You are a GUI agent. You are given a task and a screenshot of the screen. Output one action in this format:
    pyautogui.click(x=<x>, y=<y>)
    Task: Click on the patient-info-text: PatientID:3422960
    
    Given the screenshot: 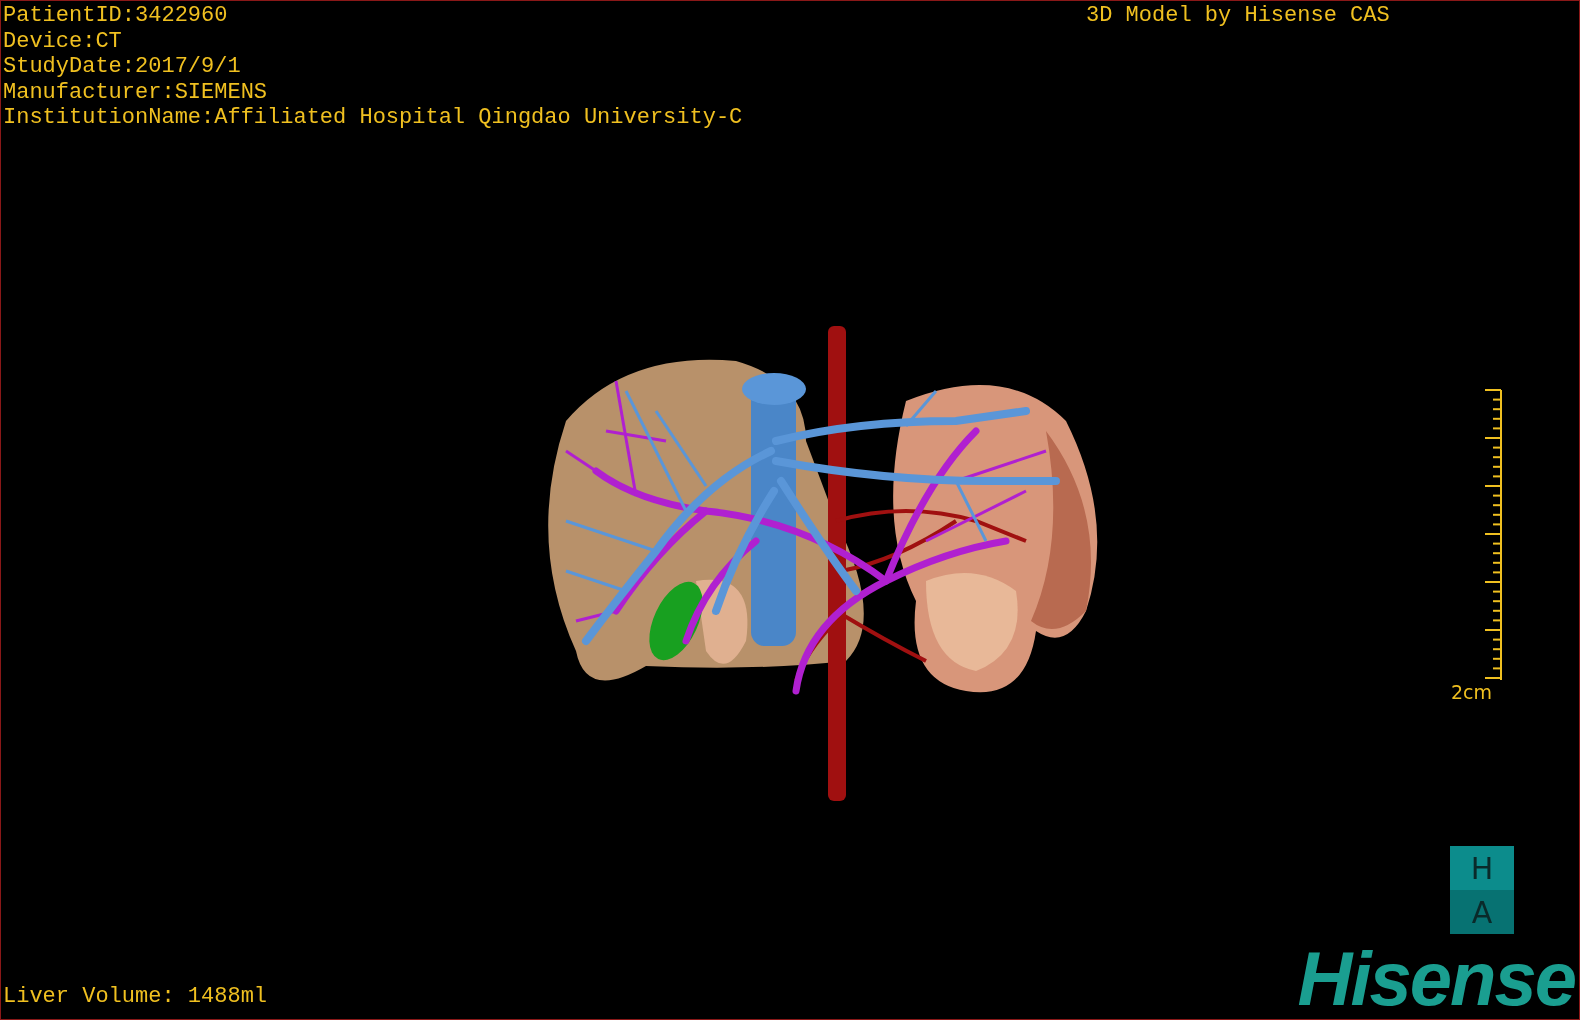 What is the action you would take?
    pyautogui.click(x=116, y=16)
    